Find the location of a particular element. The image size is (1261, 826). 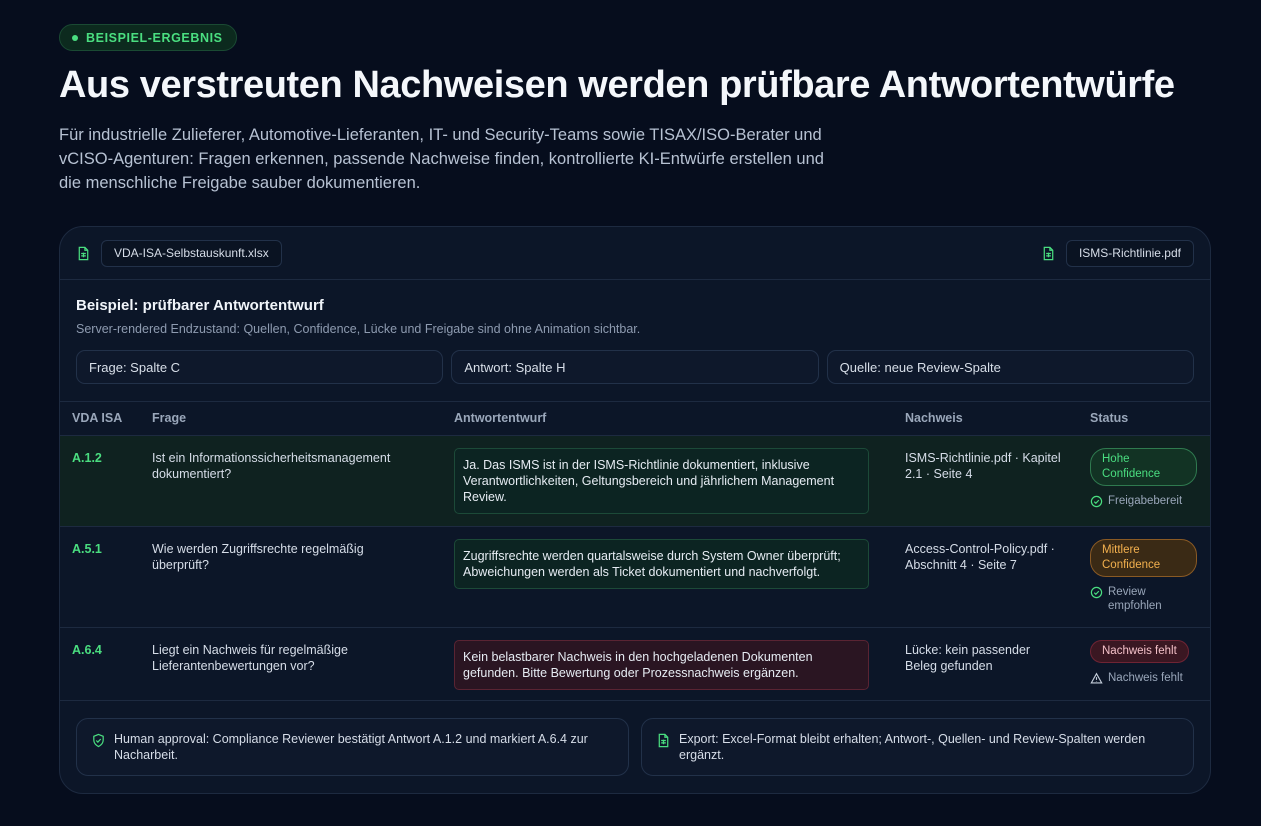

column-chip-question: Frage: Spalte C is located at coordinates (260, 367).